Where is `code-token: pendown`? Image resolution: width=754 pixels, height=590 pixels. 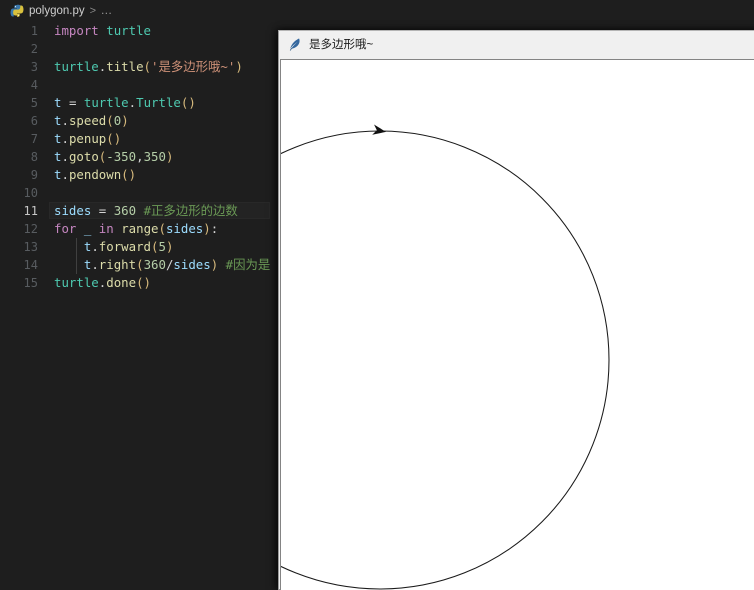
code-token: pendown is located at coordinates (95, 174).